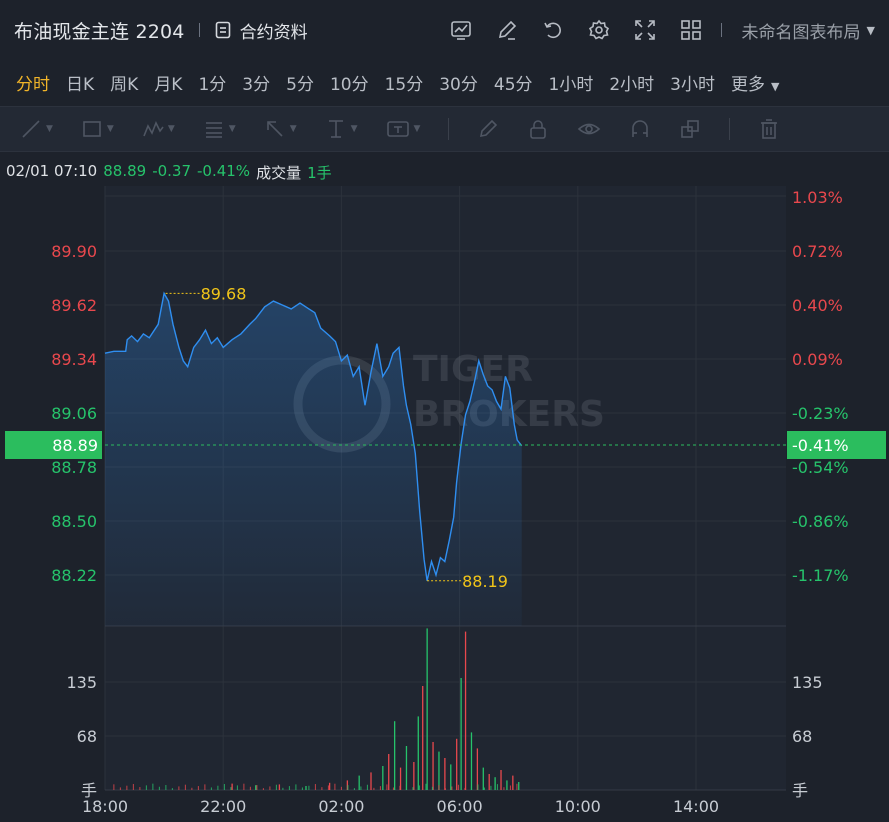  I want to click on timeframe-label: 15分, so click(404, 84).